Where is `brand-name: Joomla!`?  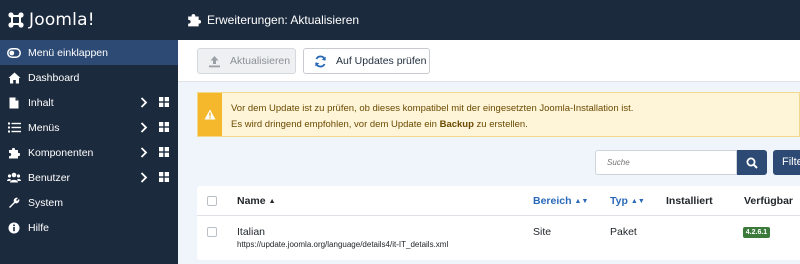 brand-name: Joomla! is located at coordinates (62, 20).